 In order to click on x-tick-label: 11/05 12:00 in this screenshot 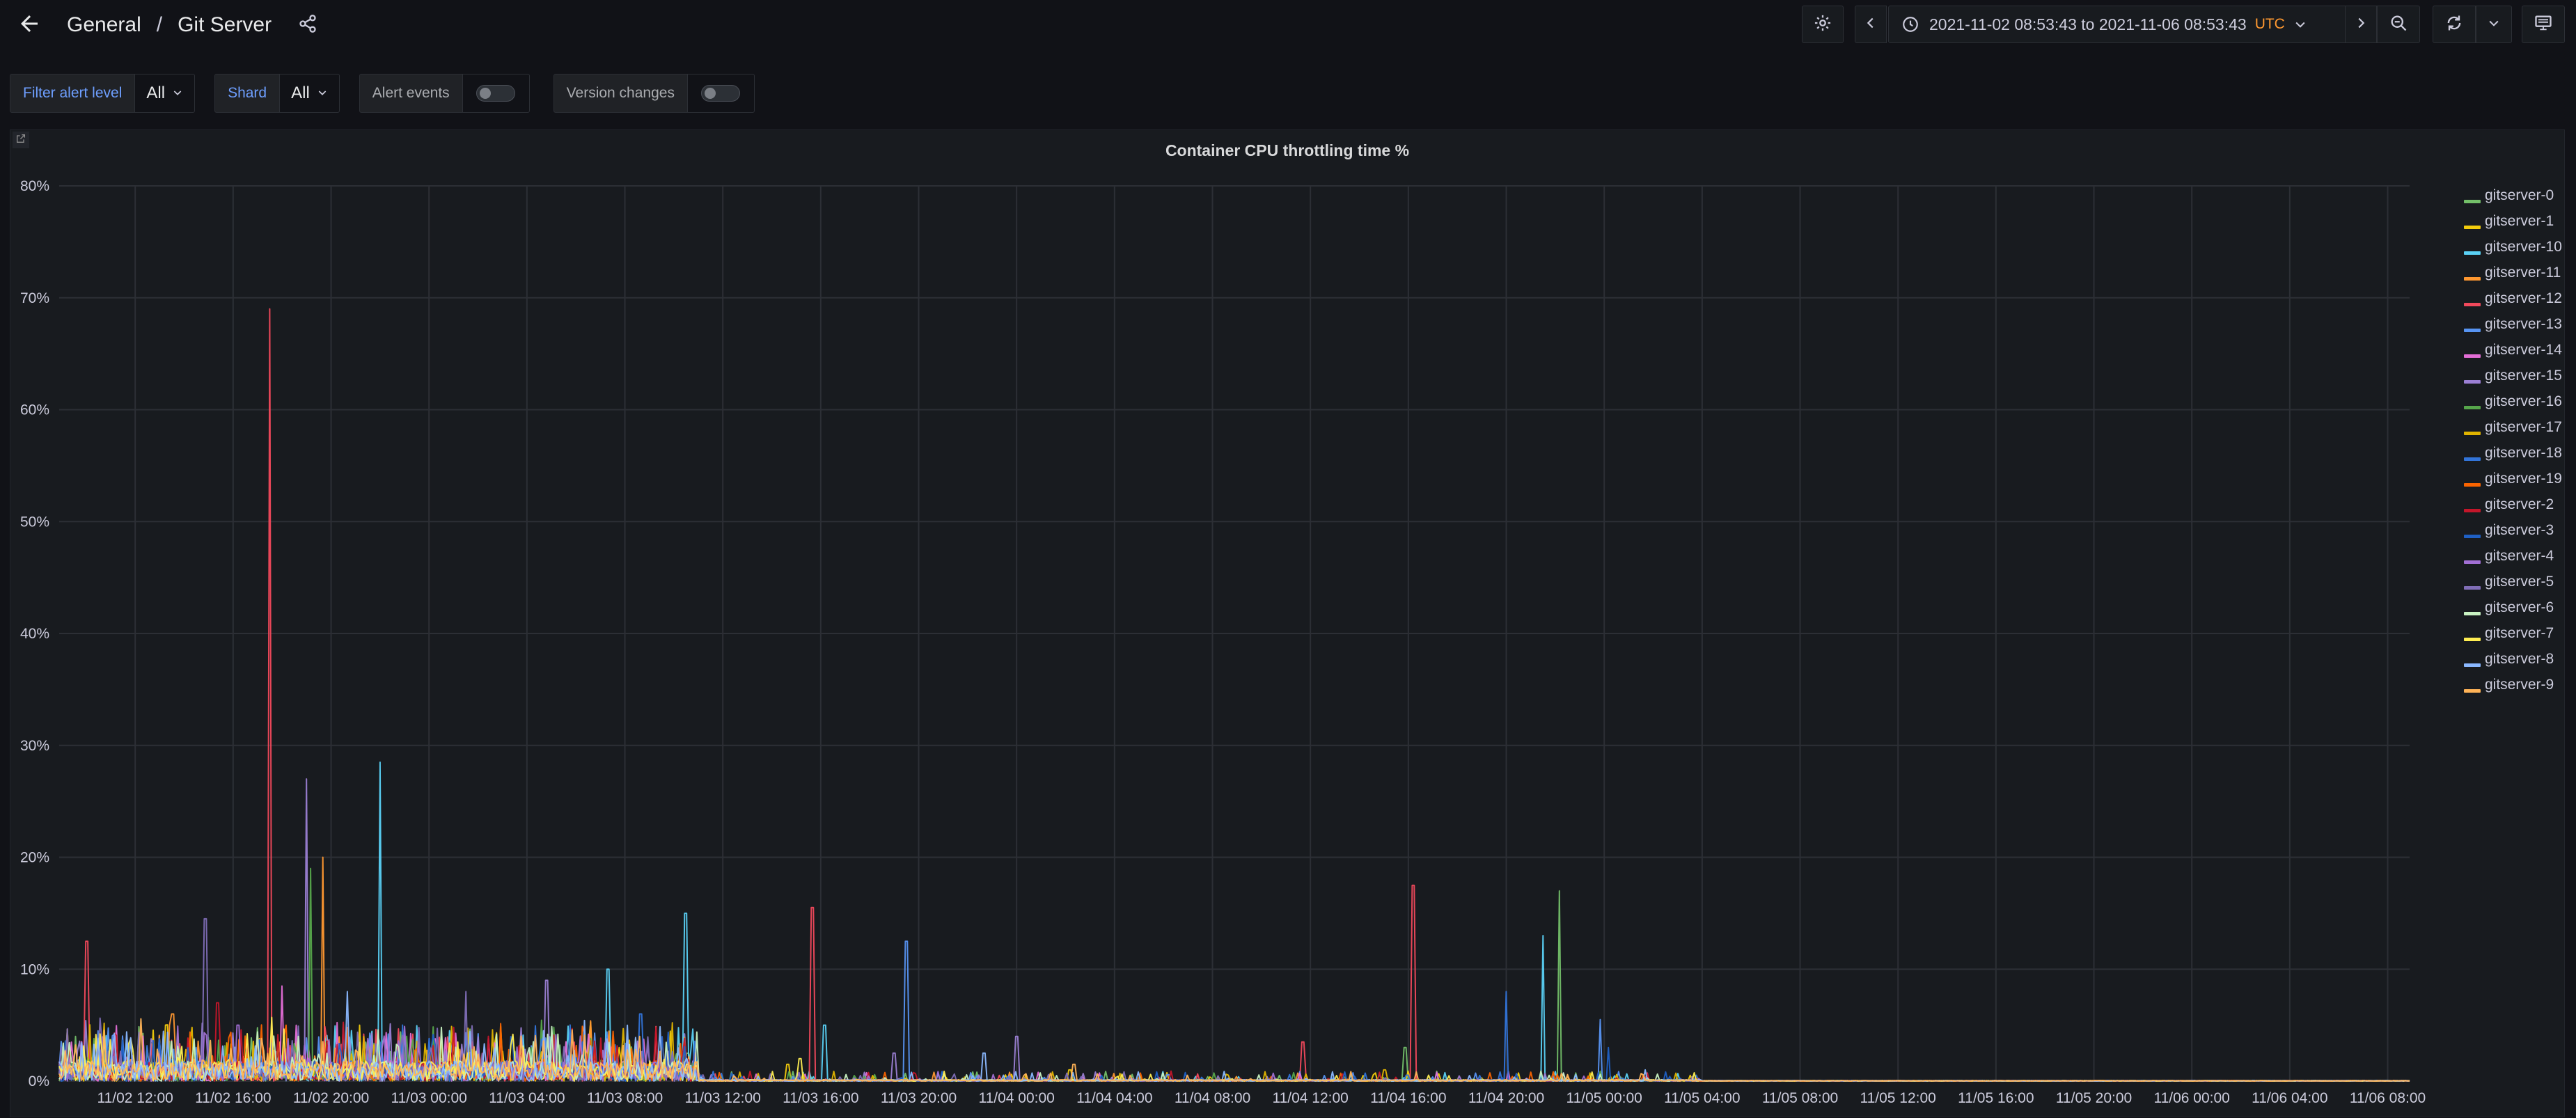, I will do `click(1897, 1098)`.